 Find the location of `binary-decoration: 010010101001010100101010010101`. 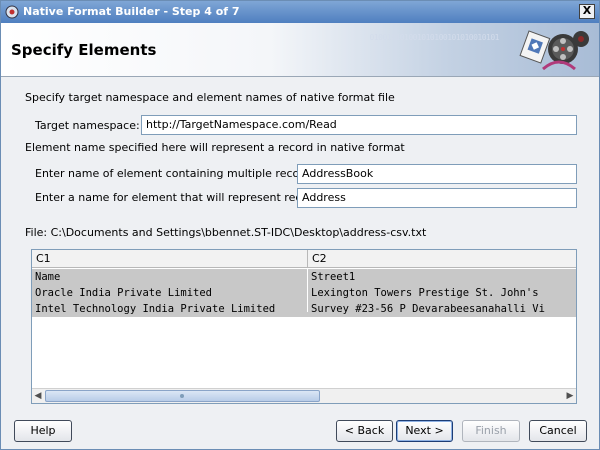

binary-decoration: 010010101001010100101010010101 is located at coordinates (434, 37).